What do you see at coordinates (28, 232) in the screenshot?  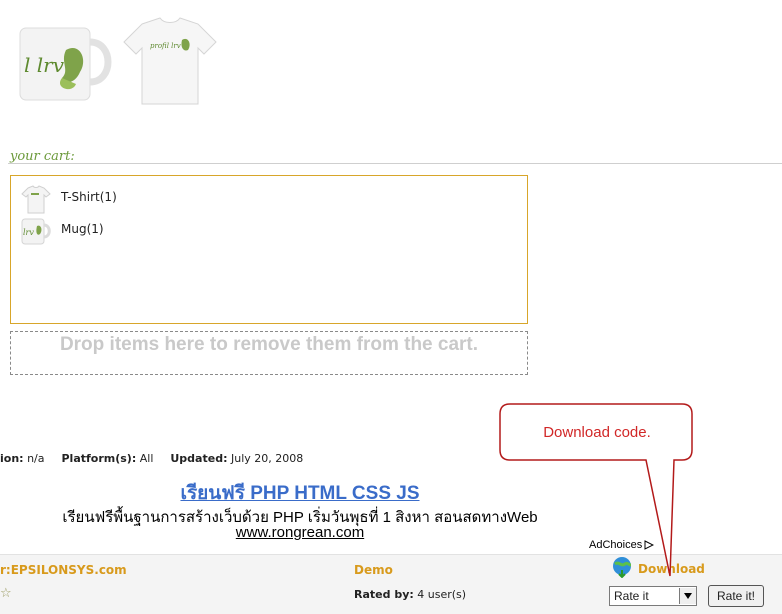 I see `svg-text: lrv` at bounding box center [28, 232].